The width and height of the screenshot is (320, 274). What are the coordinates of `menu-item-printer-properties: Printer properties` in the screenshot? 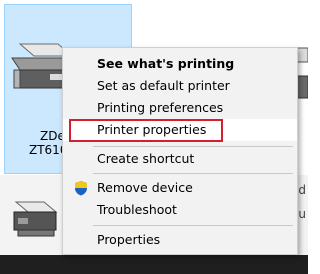 It's located at (180, 130).